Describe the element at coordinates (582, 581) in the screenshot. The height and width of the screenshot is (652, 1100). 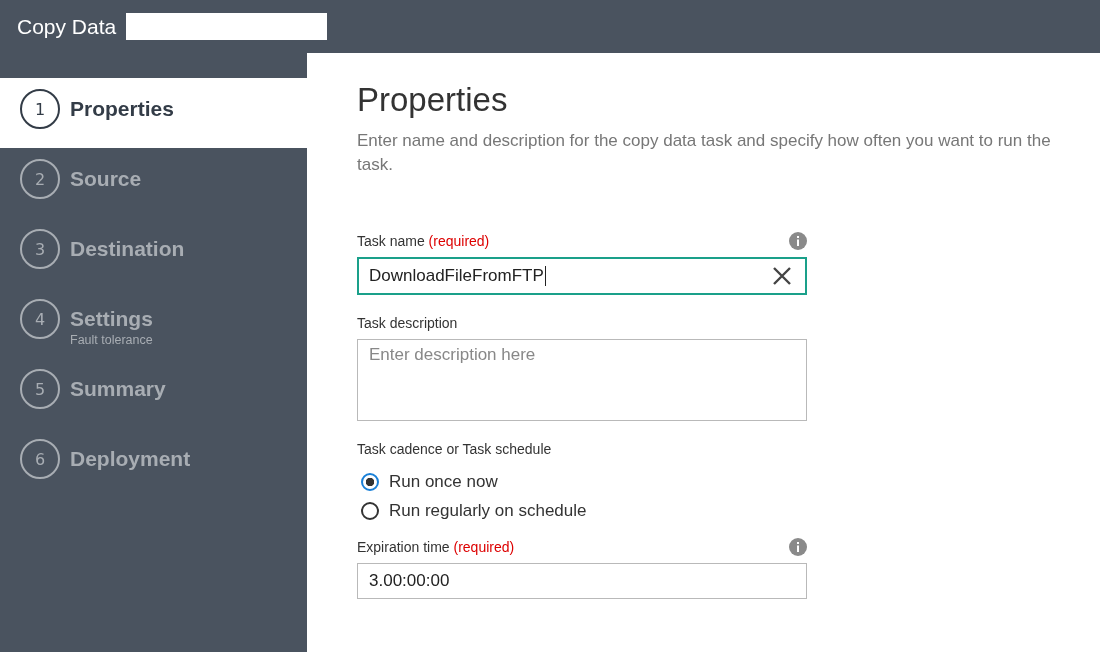
I see `text-field: 3.00:00:00` at that location.